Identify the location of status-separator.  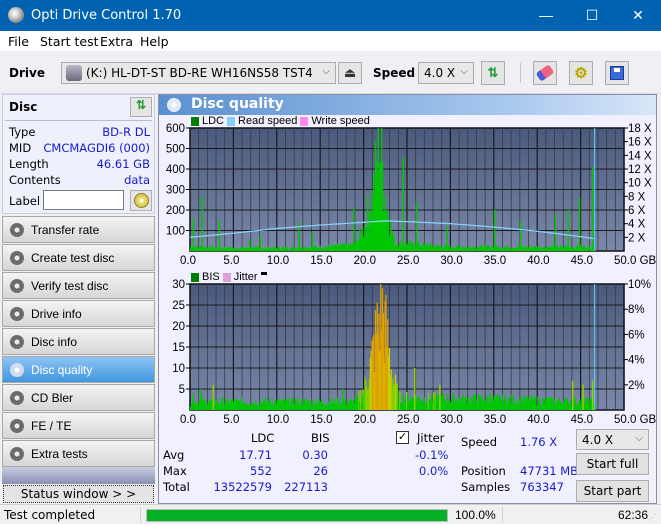
(140, 515).